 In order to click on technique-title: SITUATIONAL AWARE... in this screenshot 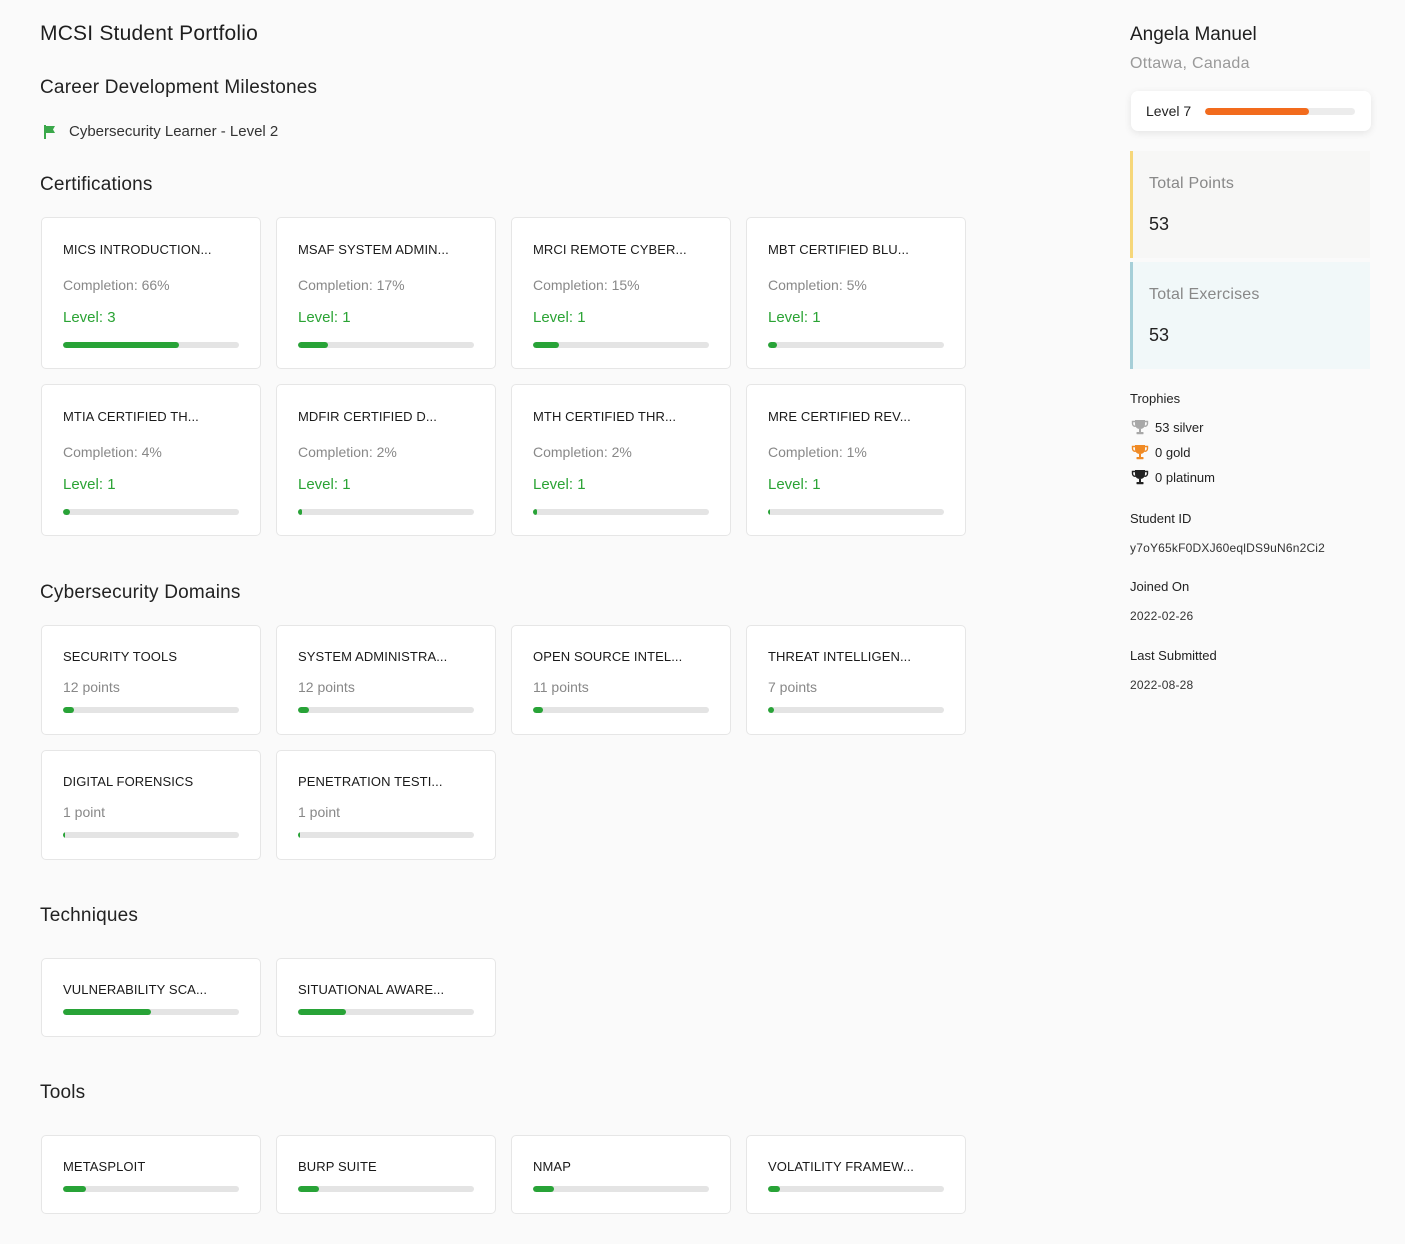, I will do `click(371, 989)`.